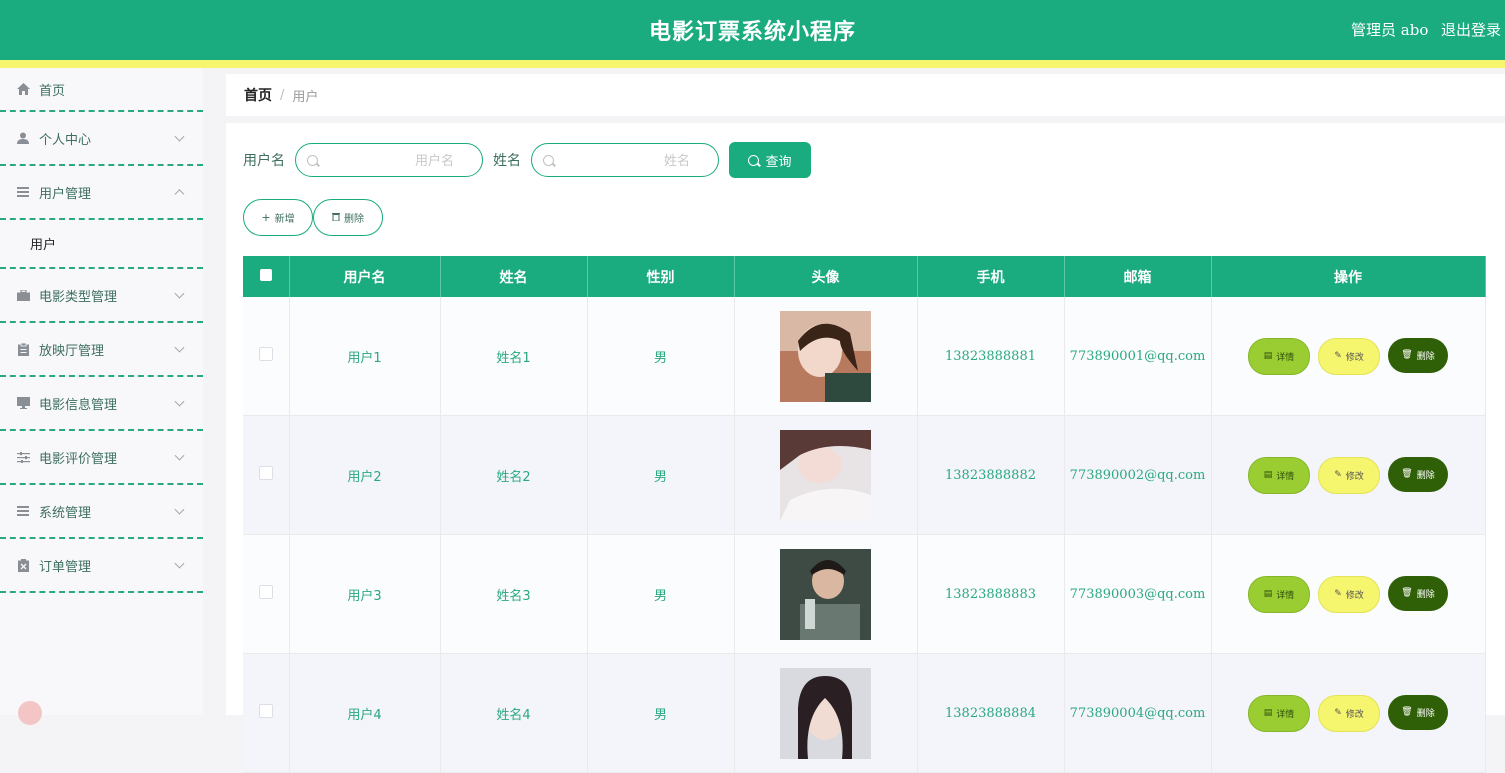 The image size is (1505, 773). Describe the element at coordinates (1268, 475) in the screenshot. I see `document-icon: ▤` at that location.